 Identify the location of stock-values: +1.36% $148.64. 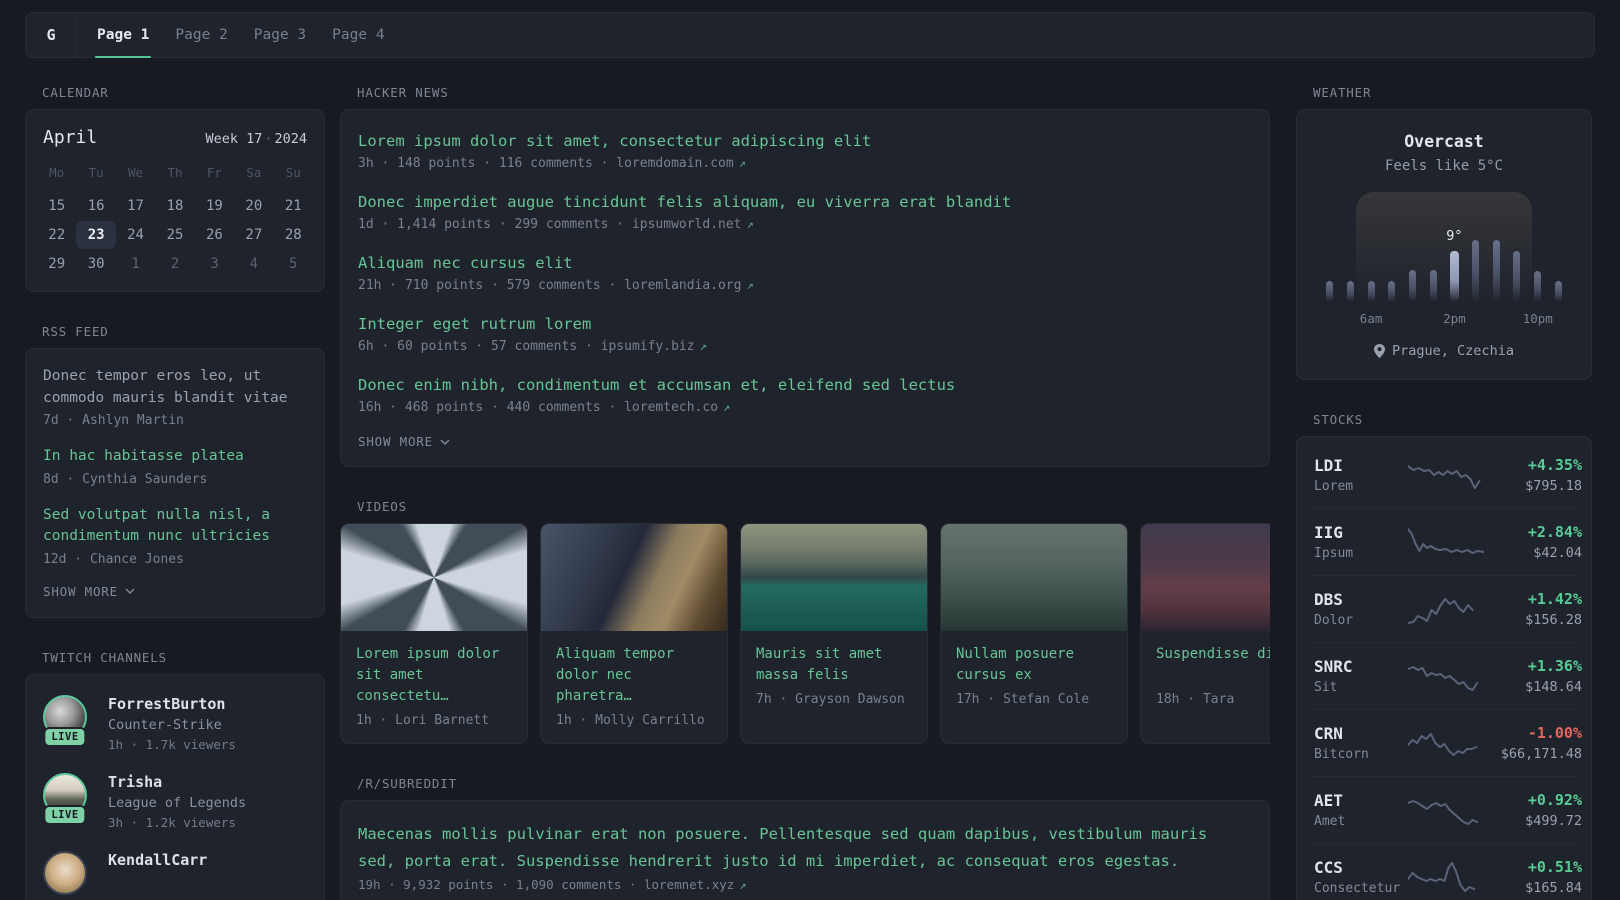
(1533, 676).